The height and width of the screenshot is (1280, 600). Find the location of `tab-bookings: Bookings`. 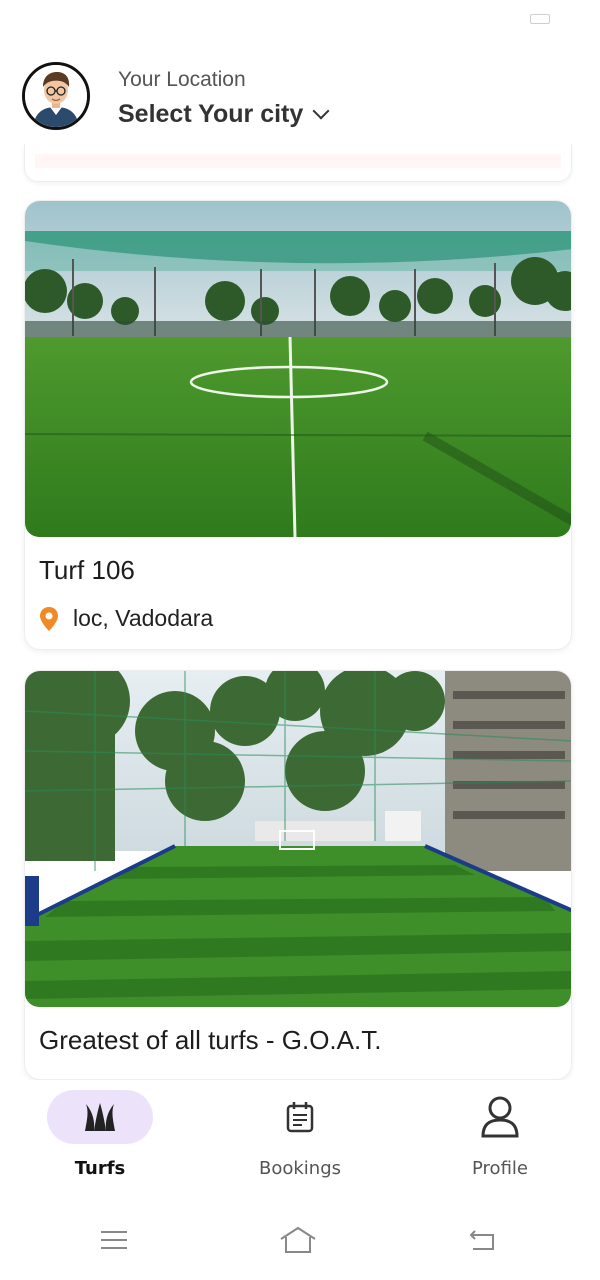

tab-bookings: Bookings is located at coordinates (300, 1140).